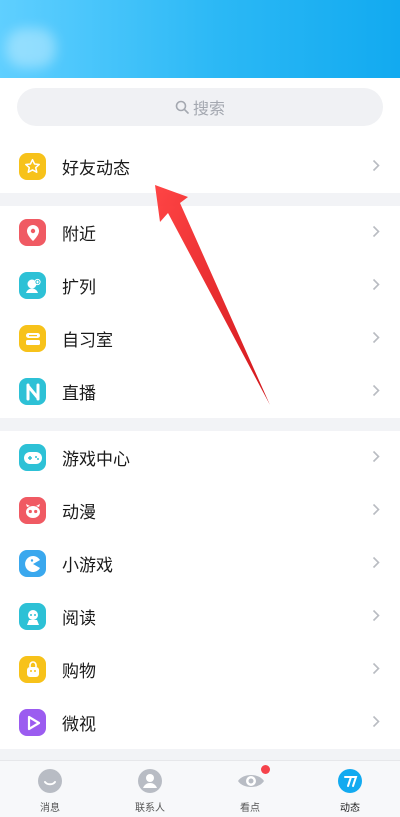  Describe the element at coordinates (87, 341) in the screenshot. I see `list-item-label: 自习室` at that location.